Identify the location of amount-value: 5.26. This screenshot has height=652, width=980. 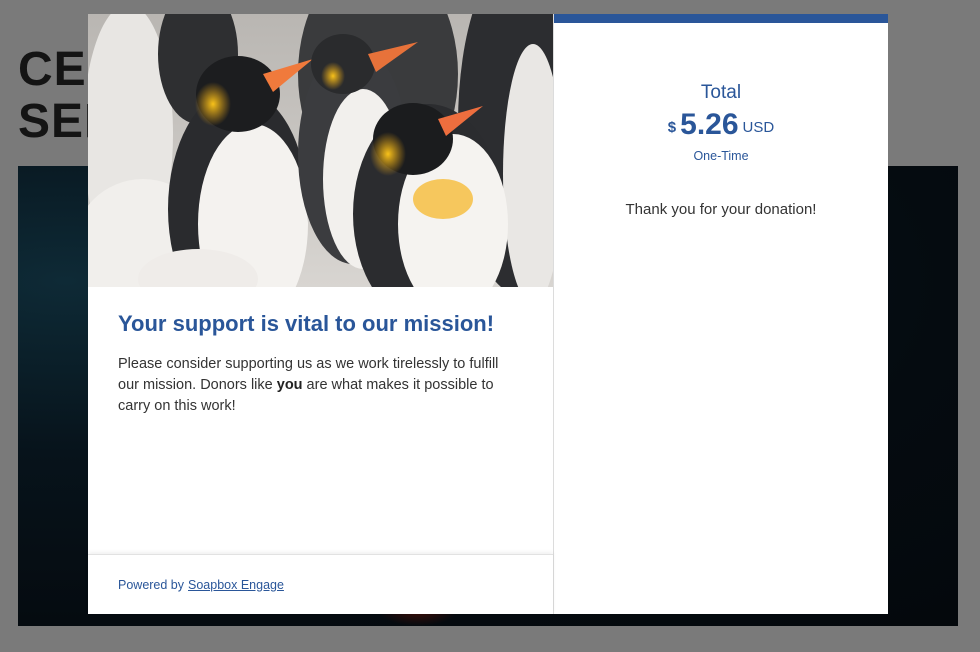
(709, 124).